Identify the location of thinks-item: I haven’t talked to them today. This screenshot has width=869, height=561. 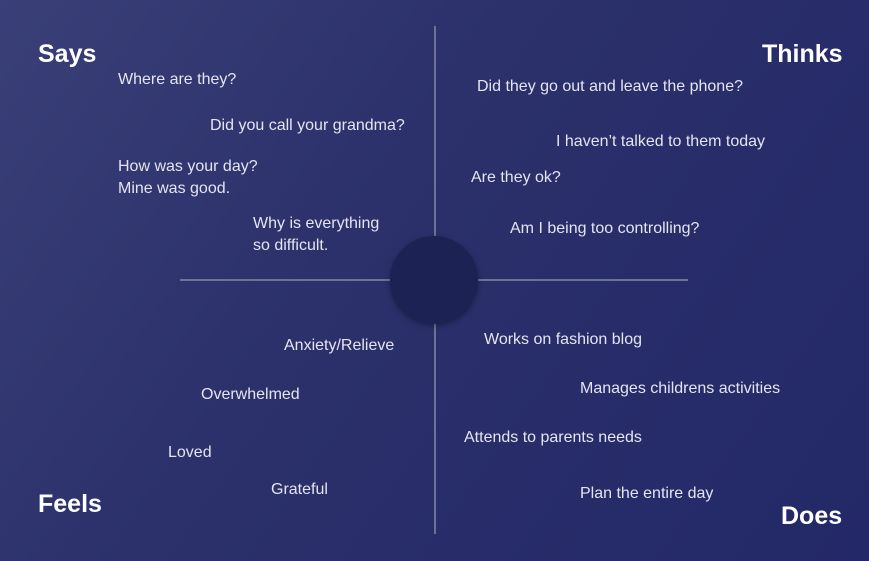
(661, 141).